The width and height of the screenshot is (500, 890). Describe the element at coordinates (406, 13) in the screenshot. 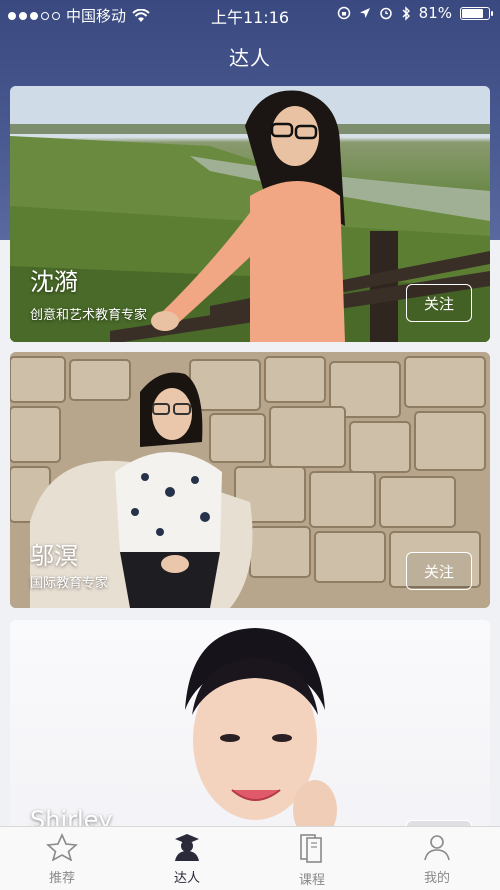

I see `bluetooth-icon` at that location.